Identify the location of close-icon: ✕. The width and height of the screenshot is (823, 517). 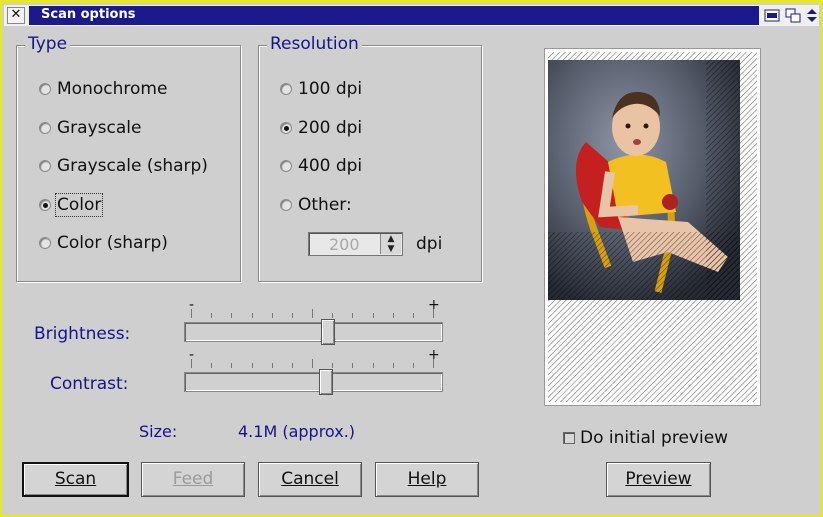
(16, 15).